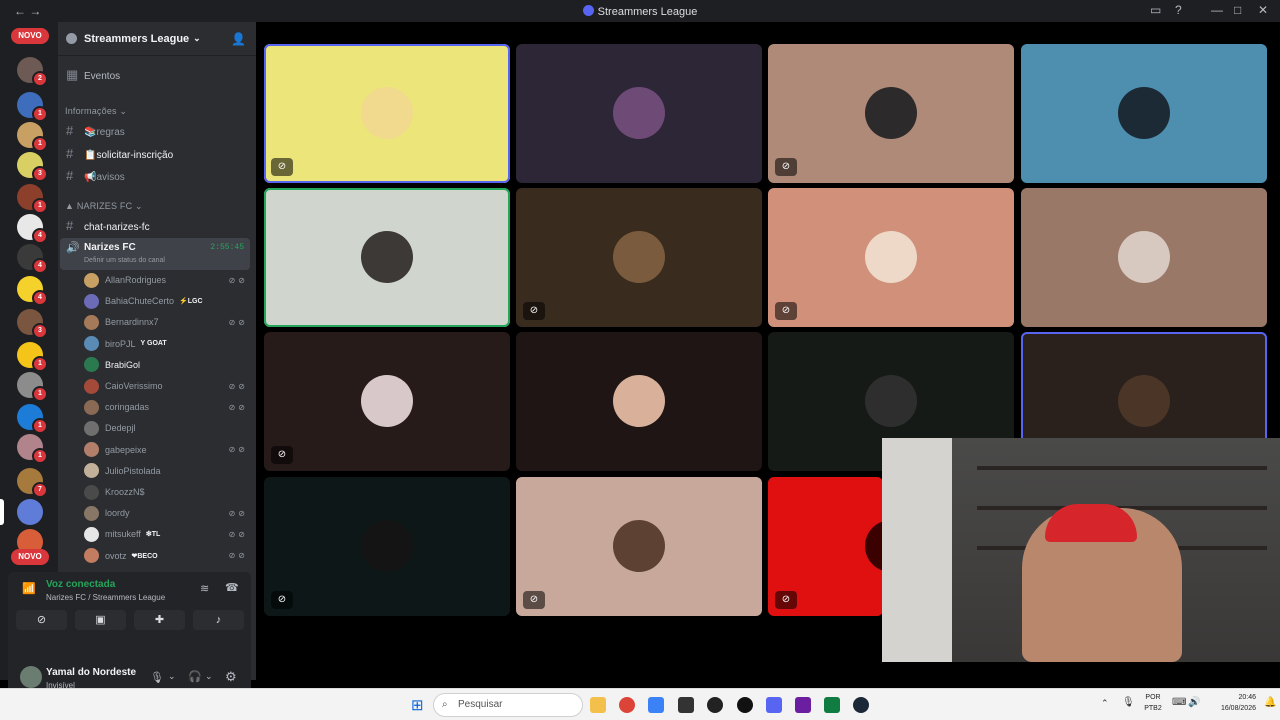 The image size is (1280, 720). What do you see at coordinates (169, 386) in the screenshot?
I see `member-item: CaioVerissimo ⊘⊘` at bounding box center [169, 386].